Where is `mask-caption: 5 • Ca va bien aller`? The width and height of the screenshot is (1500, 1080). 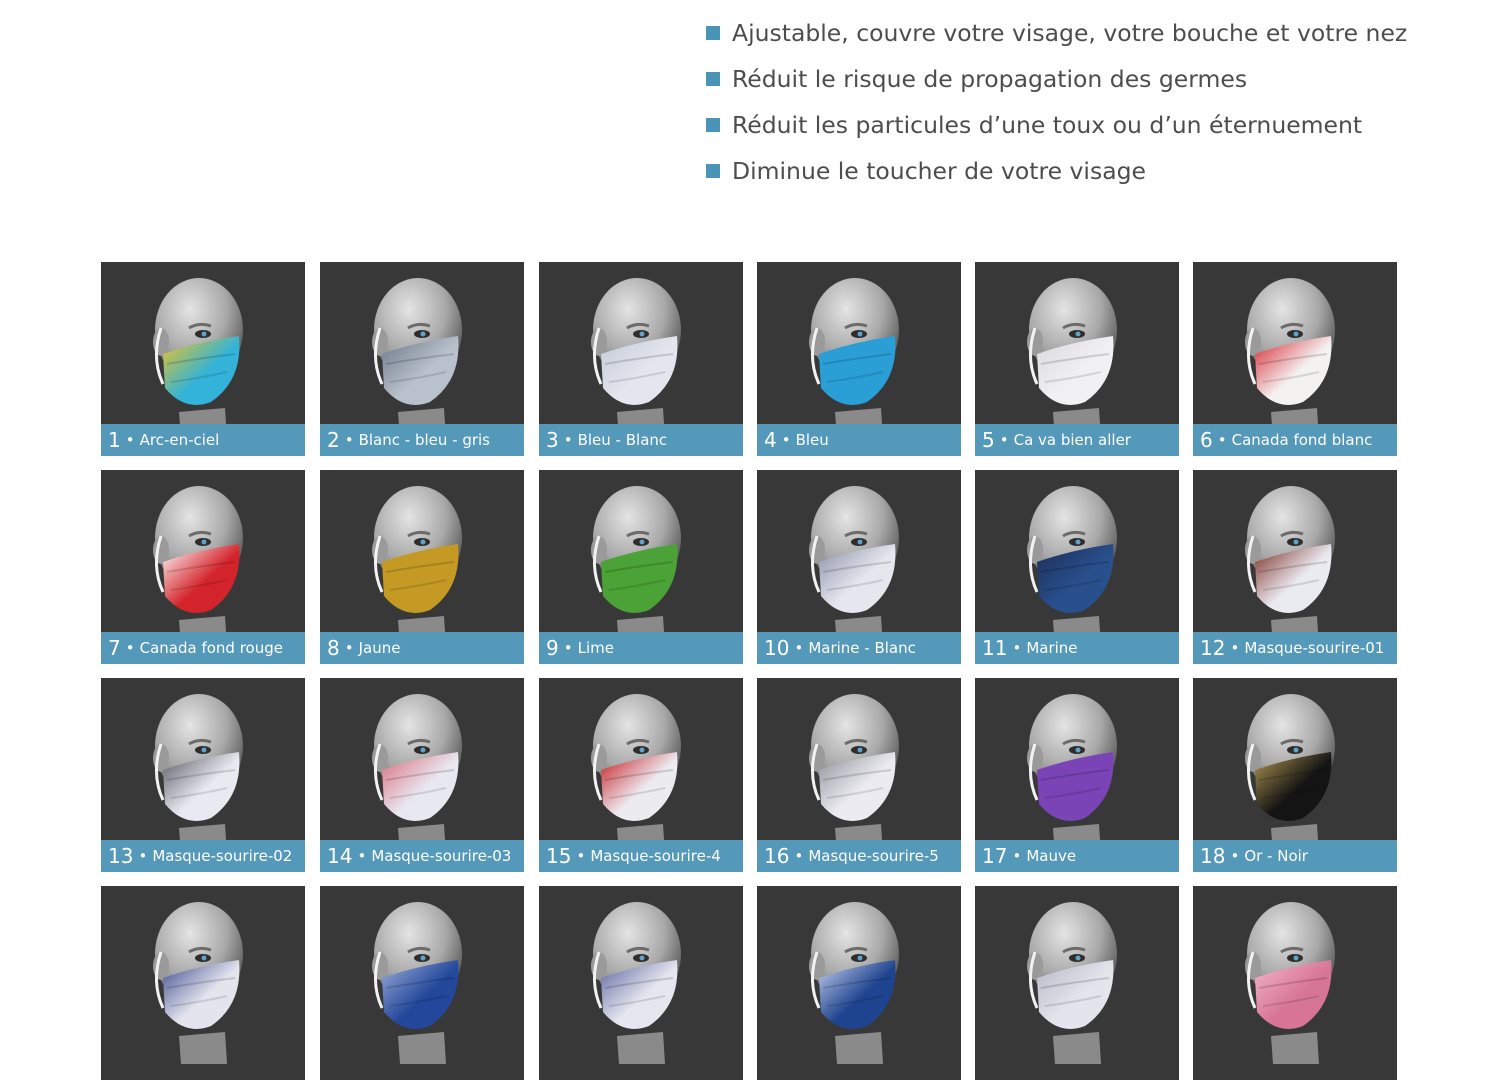
mask-caption: 5 • Ca va bien aller is located at coordinates (1077, 440).